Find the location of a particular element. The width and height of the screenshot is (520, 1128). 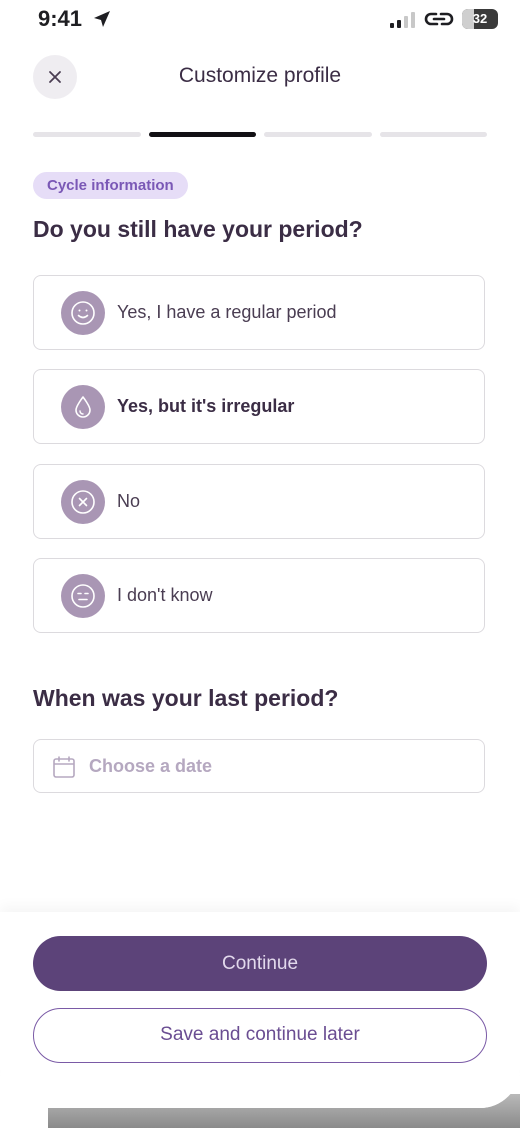

option-label: Yes, I have a regular period is located at coordinates (227, 312).